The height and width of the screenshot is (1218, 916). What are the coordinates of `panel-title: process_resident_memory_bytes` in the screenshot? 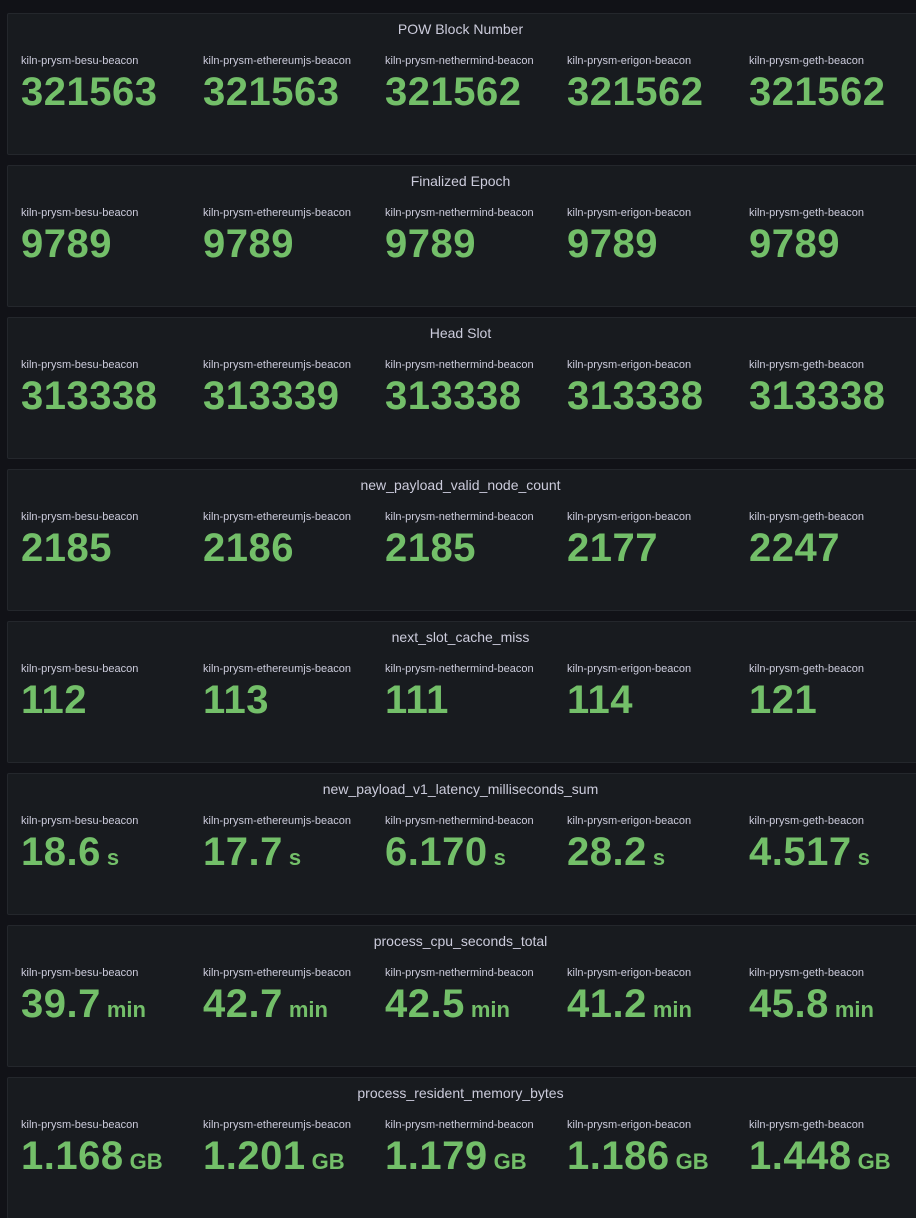 It's located at (460, 1093).